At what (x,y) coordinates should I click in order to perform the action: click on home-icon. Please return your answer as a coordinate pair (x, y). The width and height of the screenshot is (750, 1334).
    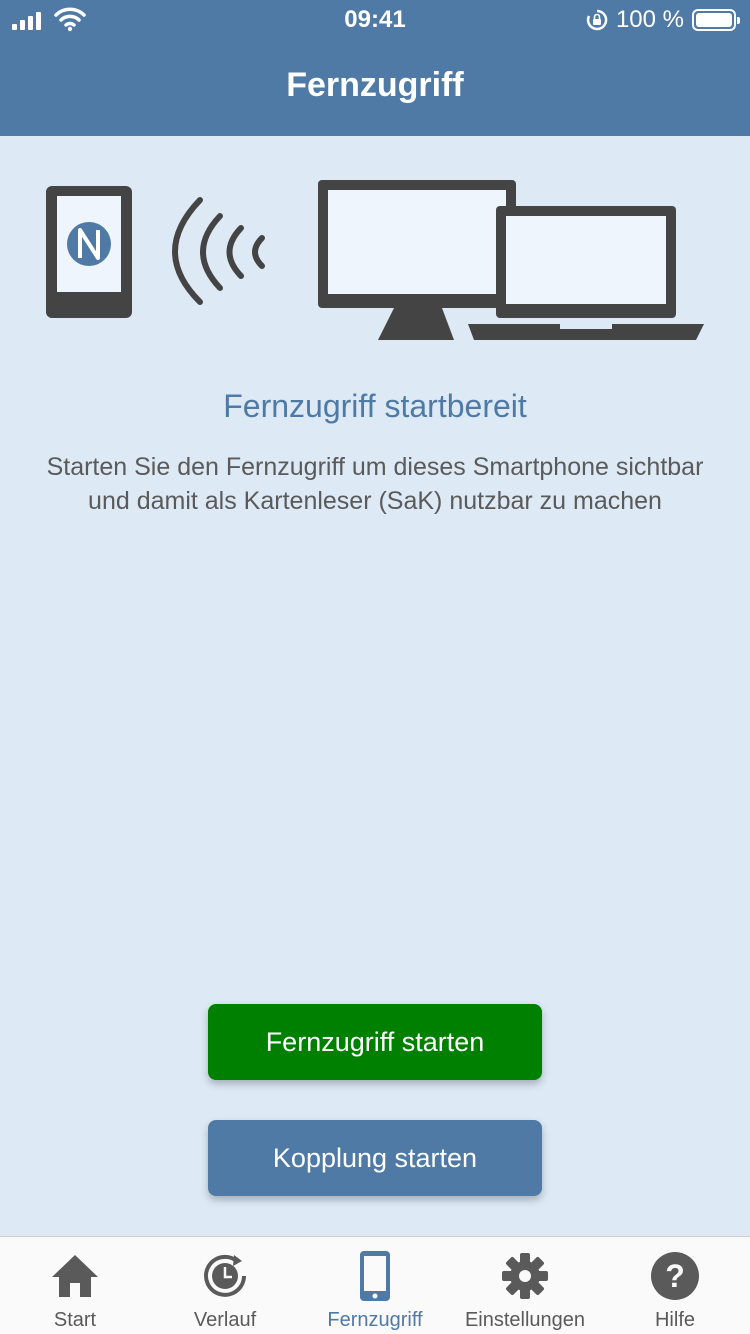
    Looking at the image, I should click on (75, 1276).